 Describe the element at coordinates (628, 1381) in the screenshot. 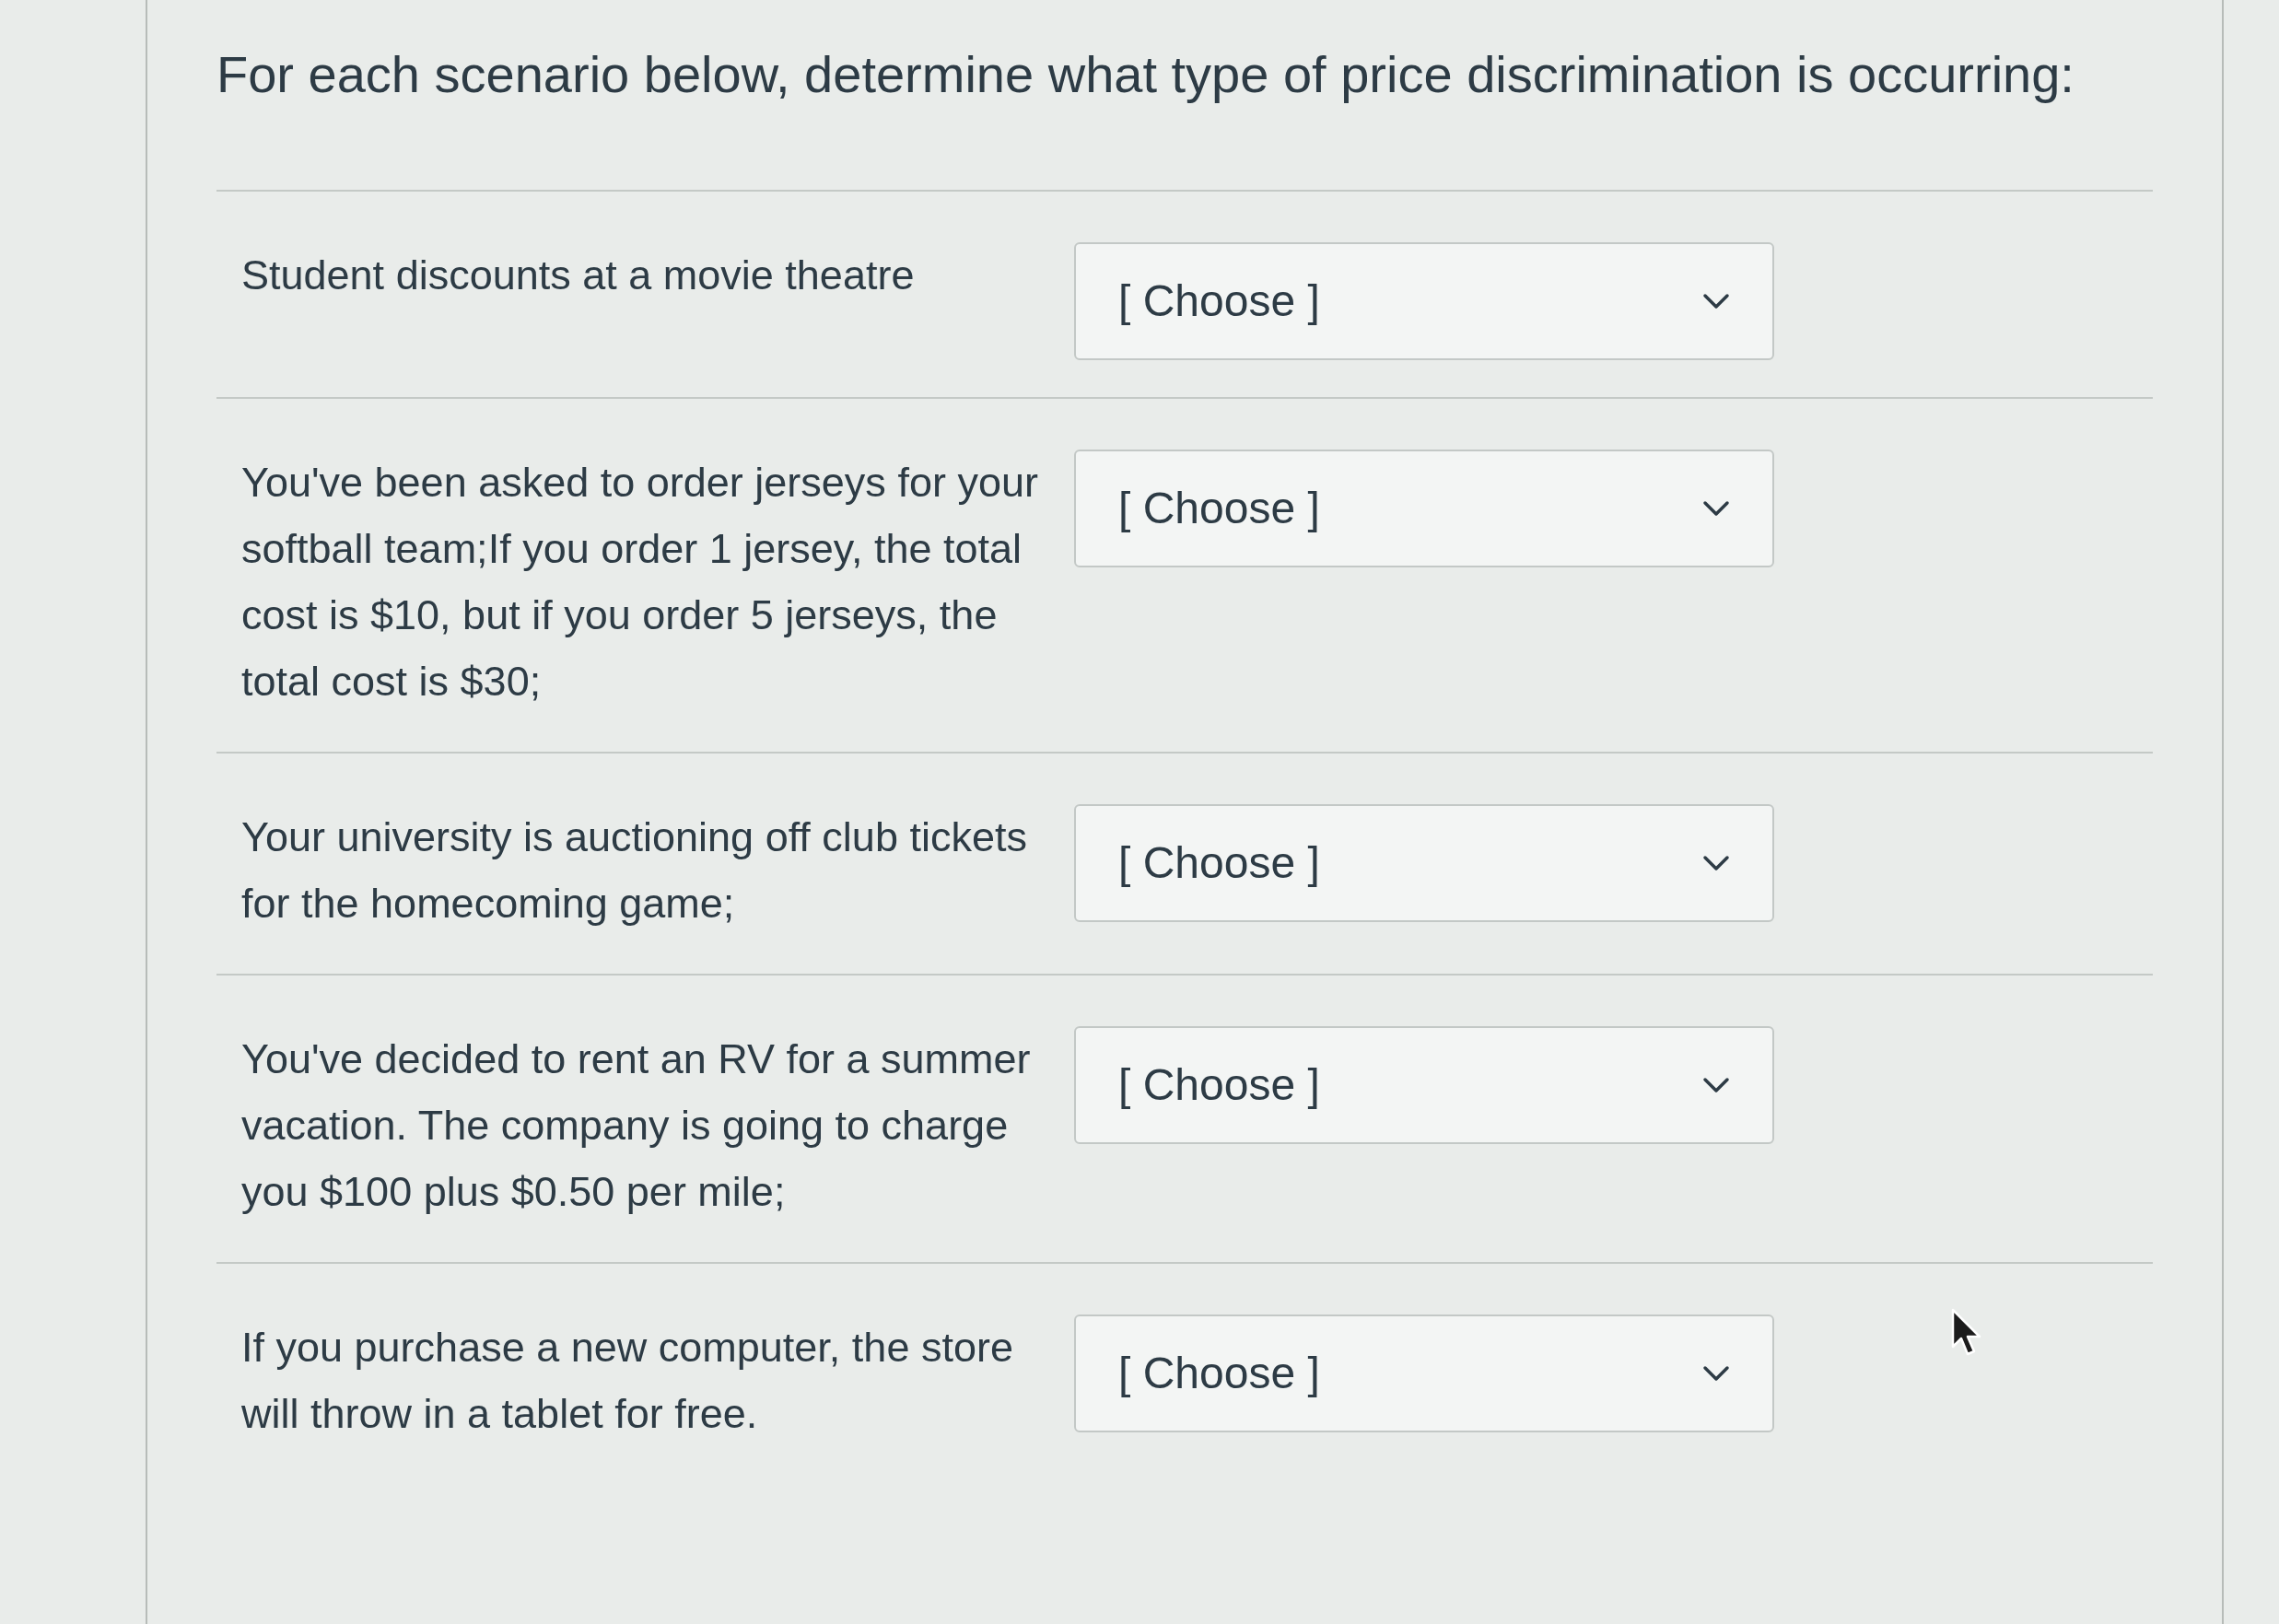

I see `scenario-text: If you purchase a new computer, the store will throw in a tablet for free.` at that location.